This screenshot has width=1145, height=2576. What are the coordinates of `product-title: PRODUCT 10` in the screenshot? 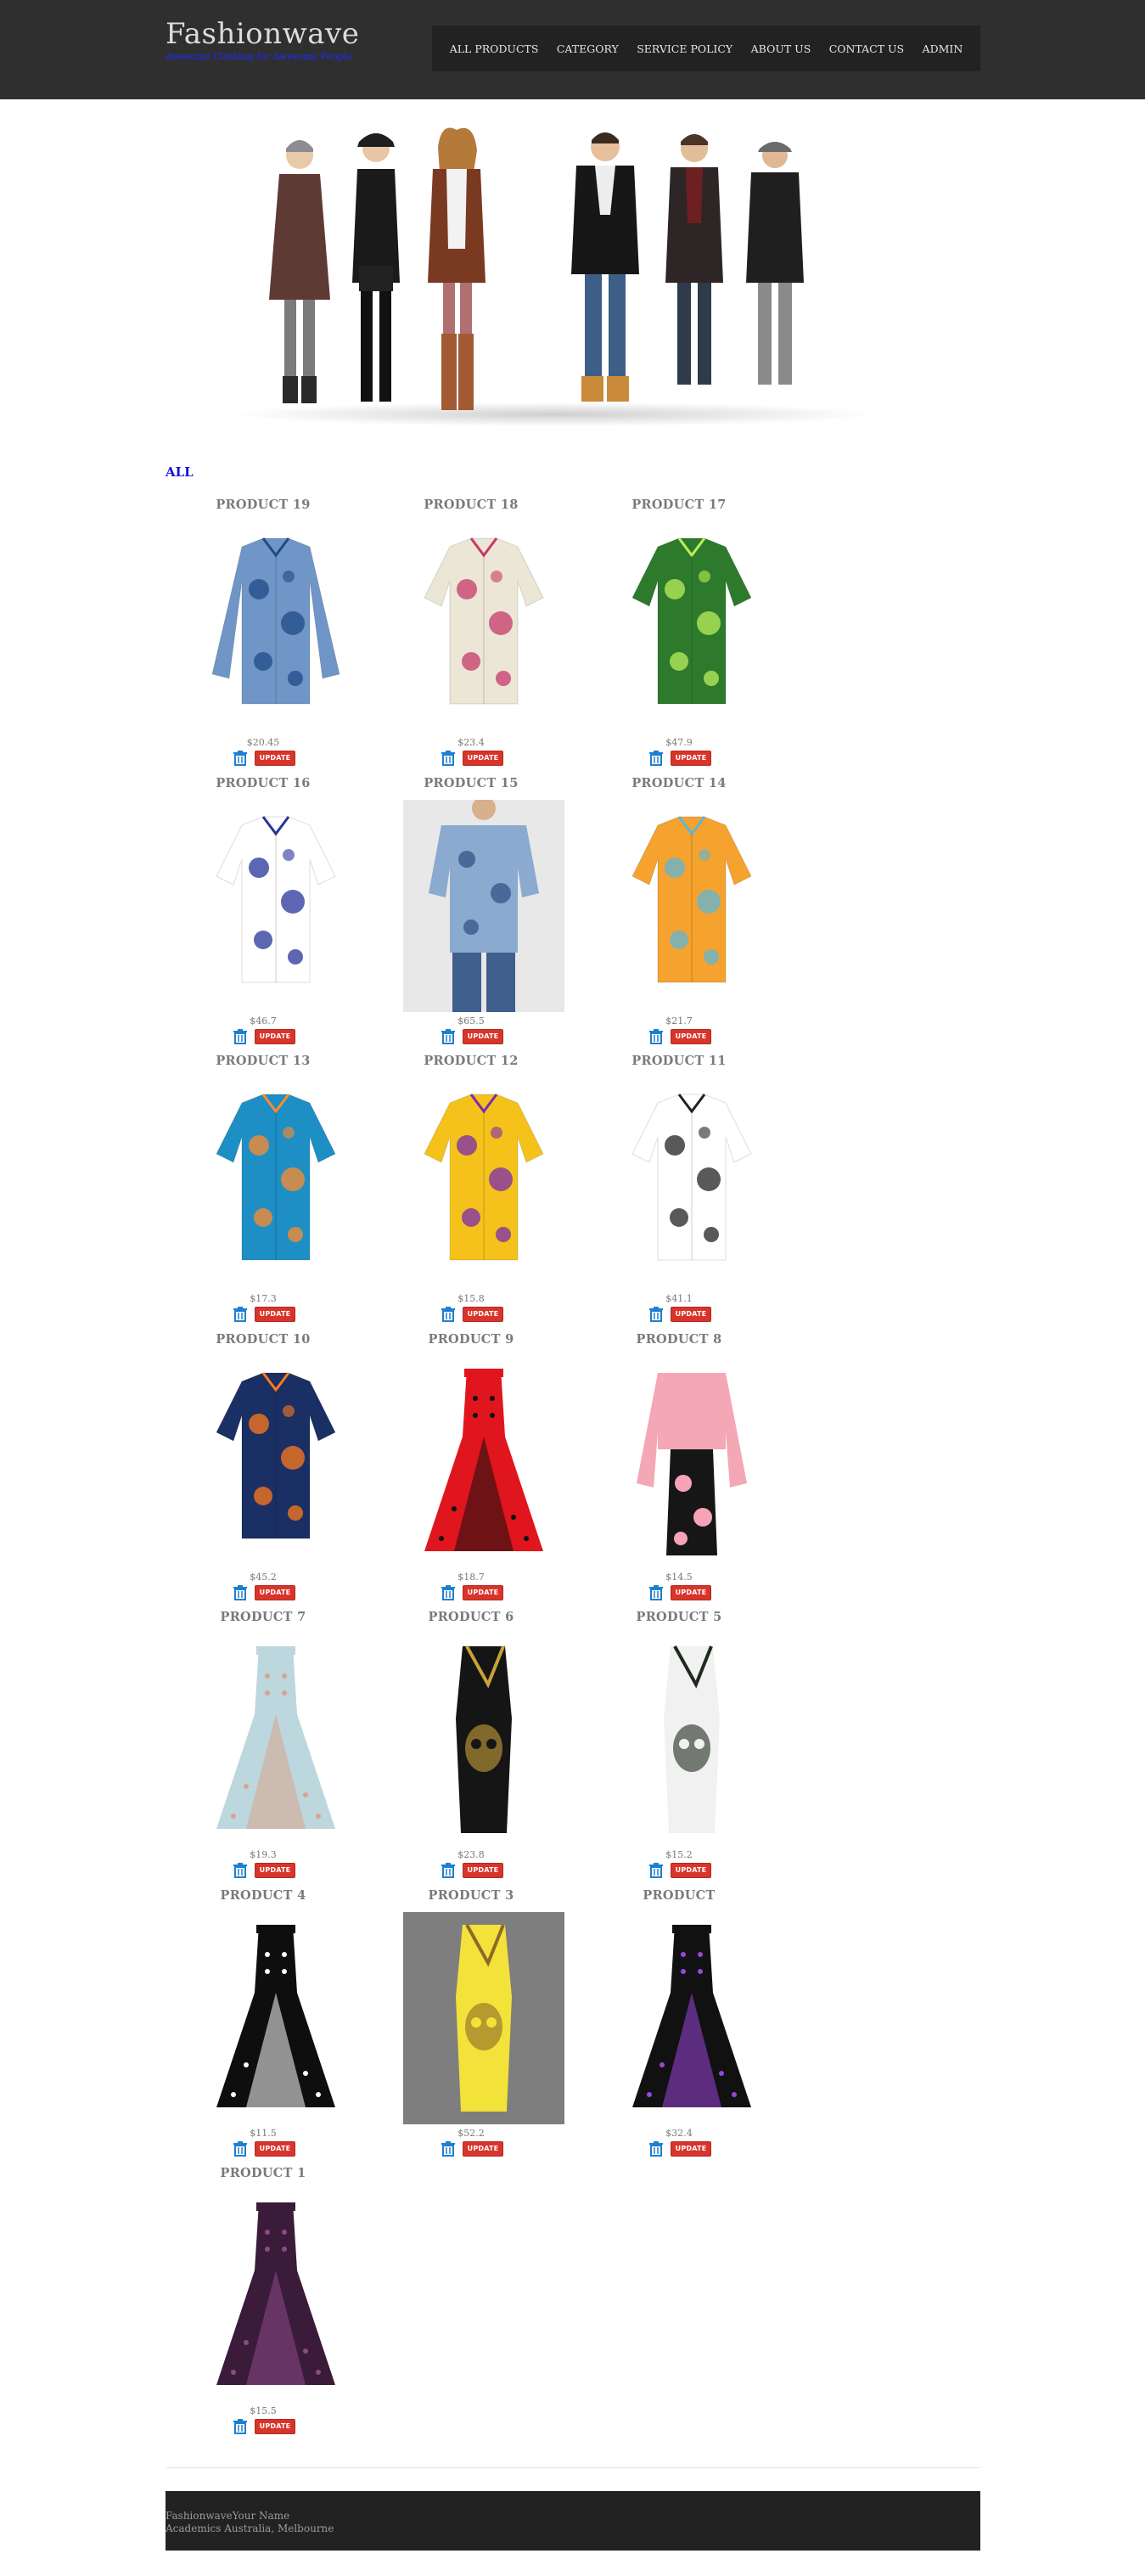 It's located at (263, 1339).